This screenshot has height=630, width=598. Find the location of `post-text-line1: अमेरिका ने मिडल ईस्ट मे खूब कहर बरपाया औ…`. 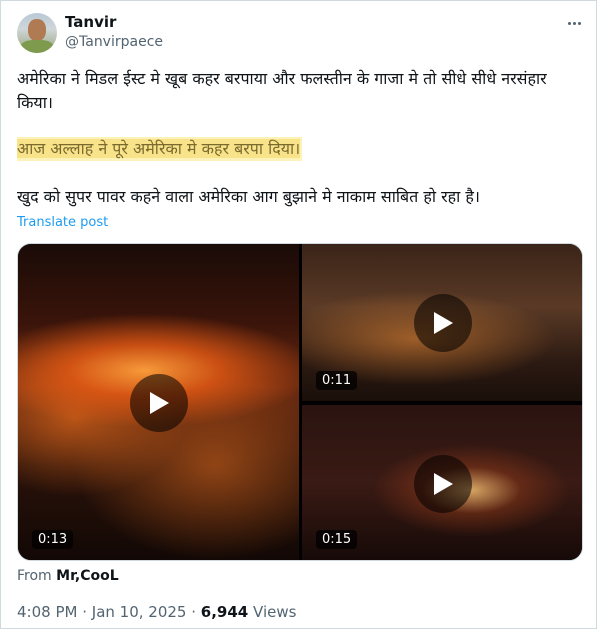

post-text-line1: अमेरिका ने मिडल ईस्ट मे खूब कहर बरपाया औ… is located at coordinates (282, 90).